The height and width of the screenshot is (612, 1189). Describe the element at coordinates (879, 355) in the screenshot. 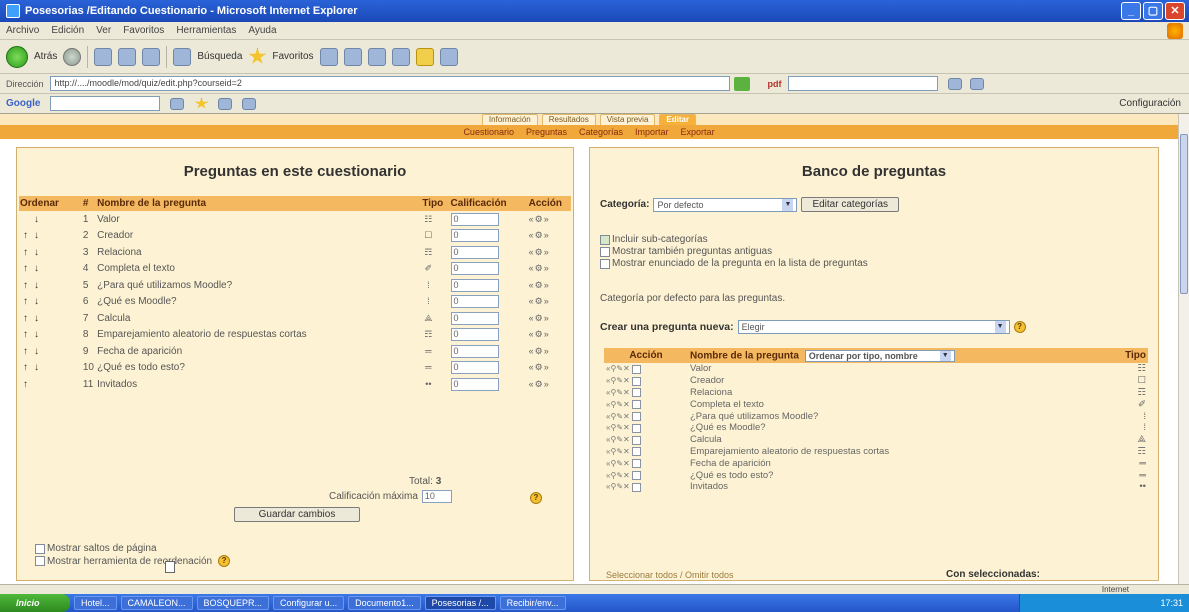

I see `sort-select: Ordenar por tipo, nombre ▼` at that location.